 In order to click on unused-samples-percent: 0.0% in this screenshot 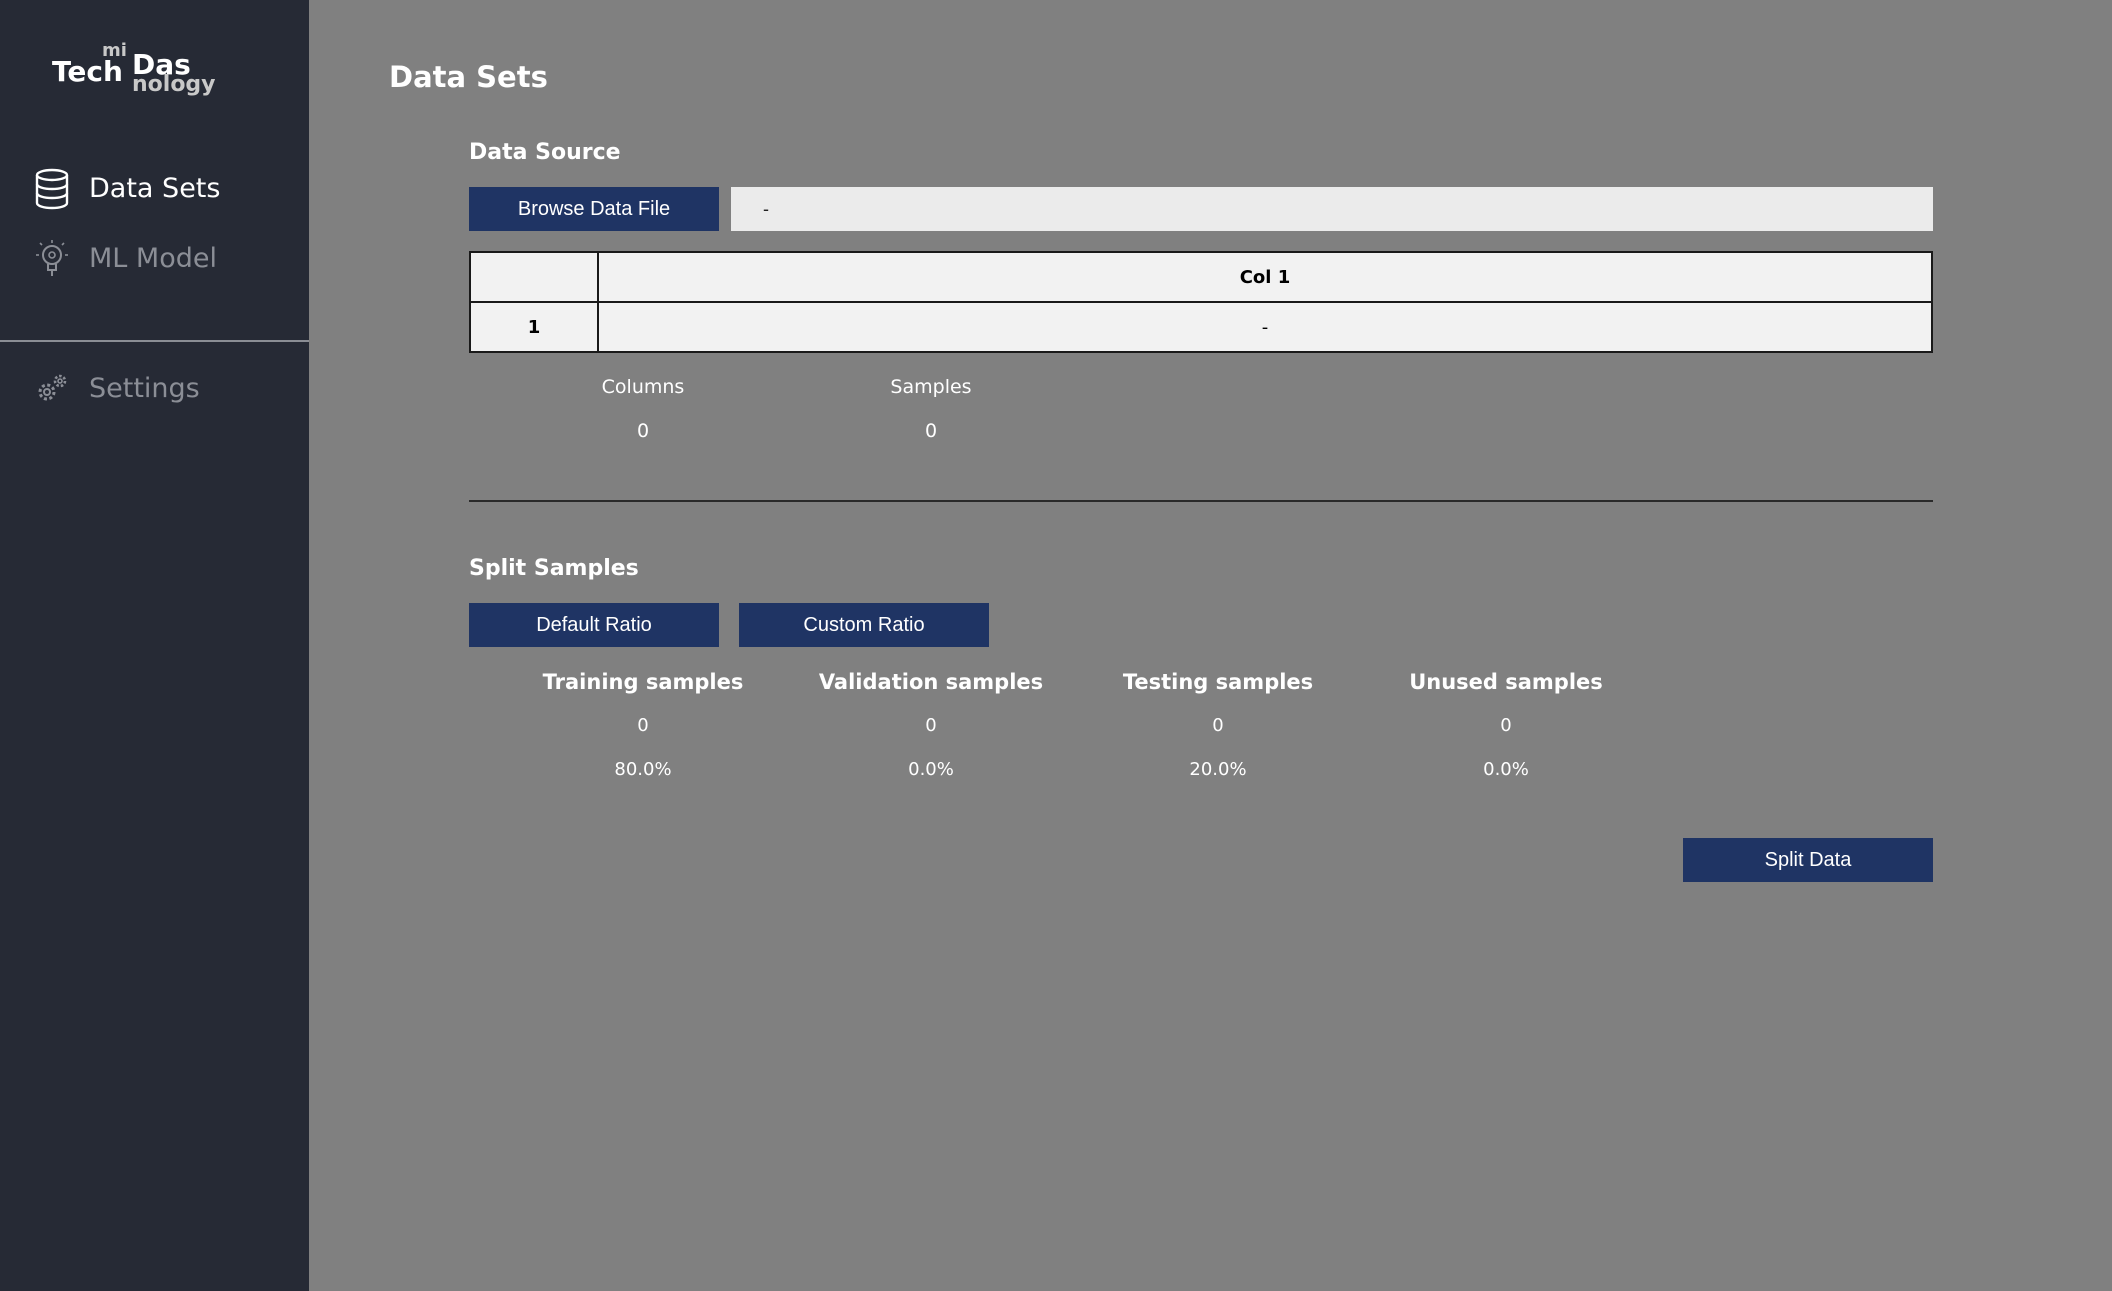, I will do `click(1506, 769)`.